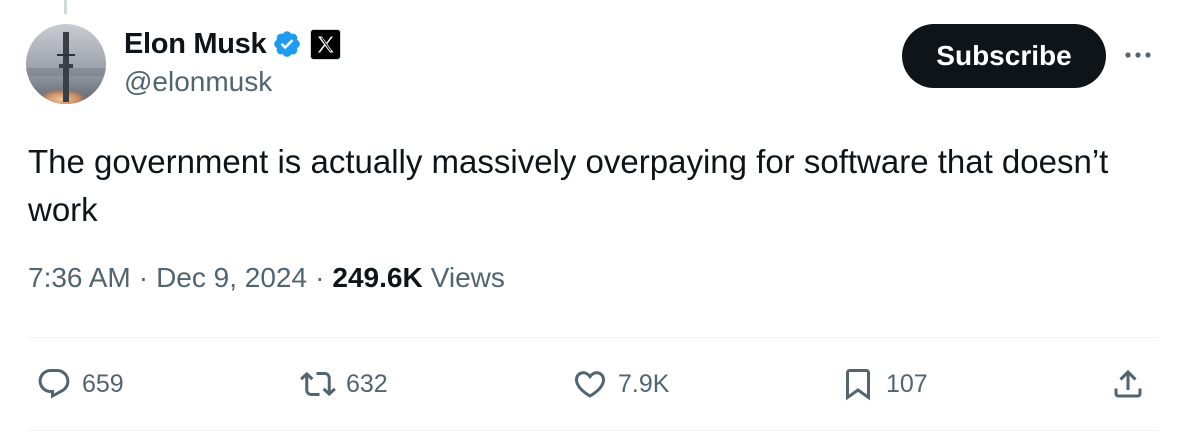  Describe the element at coordinates (1004, 56) in the screenshot. I see `subscribe-button: Subscribe` at that location.